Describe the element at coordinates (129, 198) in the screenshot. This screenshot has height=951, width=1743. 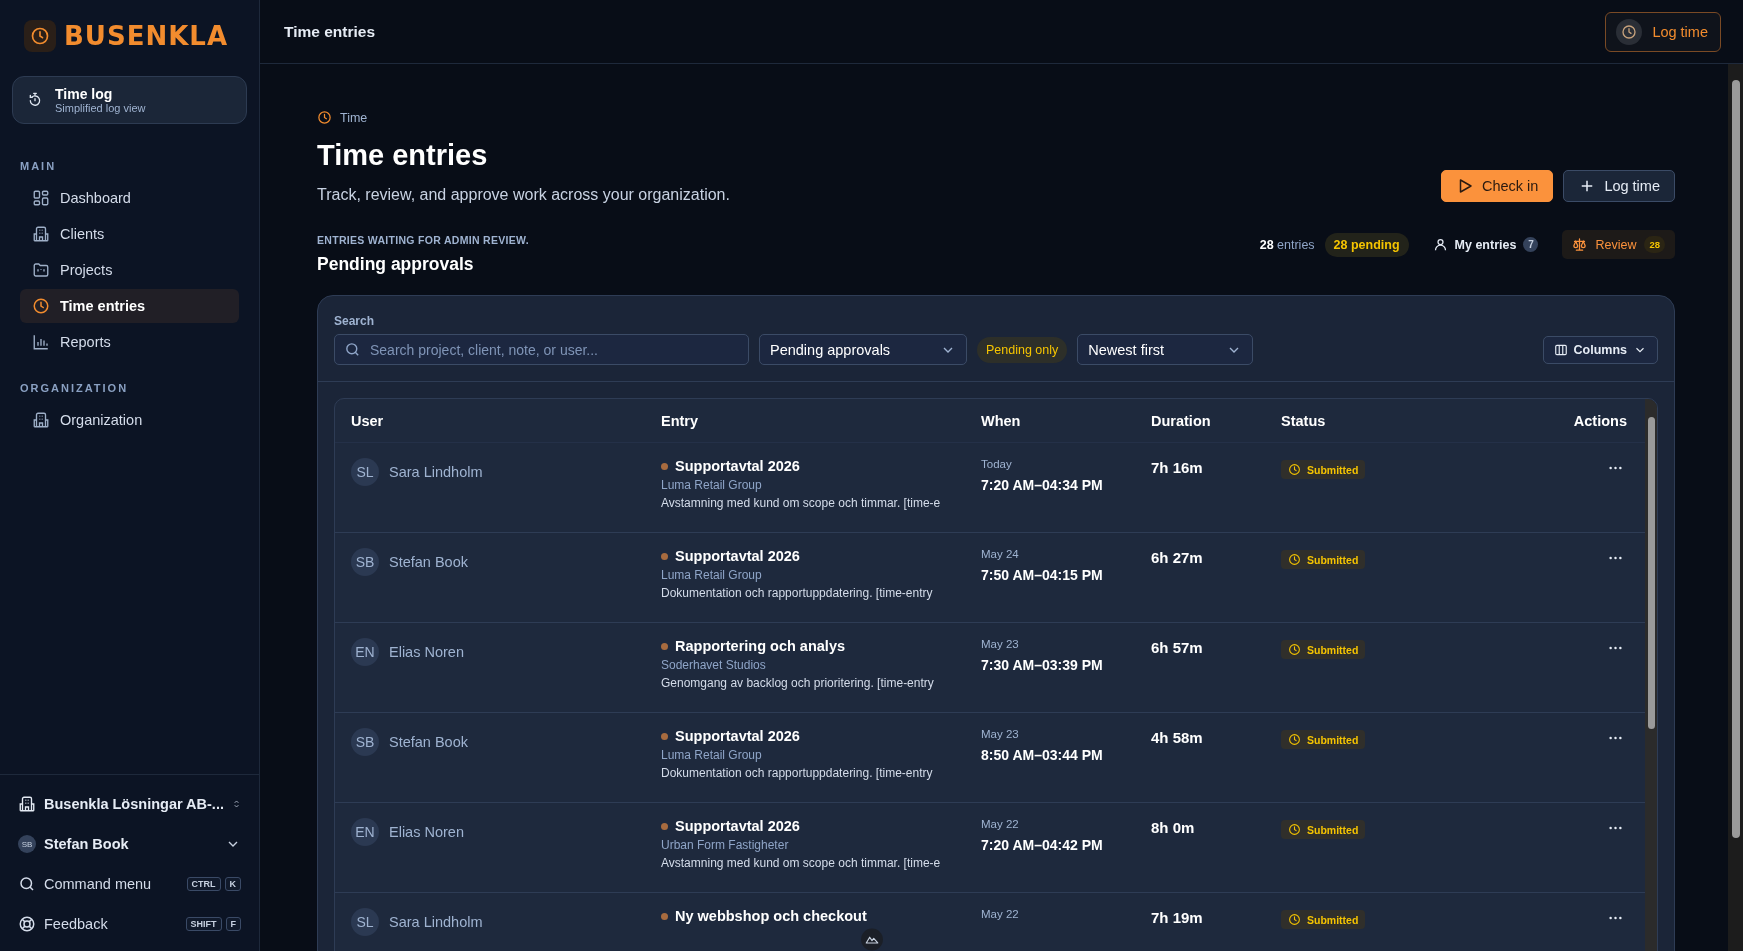
I see `nav-item: Dashboard` at that location.